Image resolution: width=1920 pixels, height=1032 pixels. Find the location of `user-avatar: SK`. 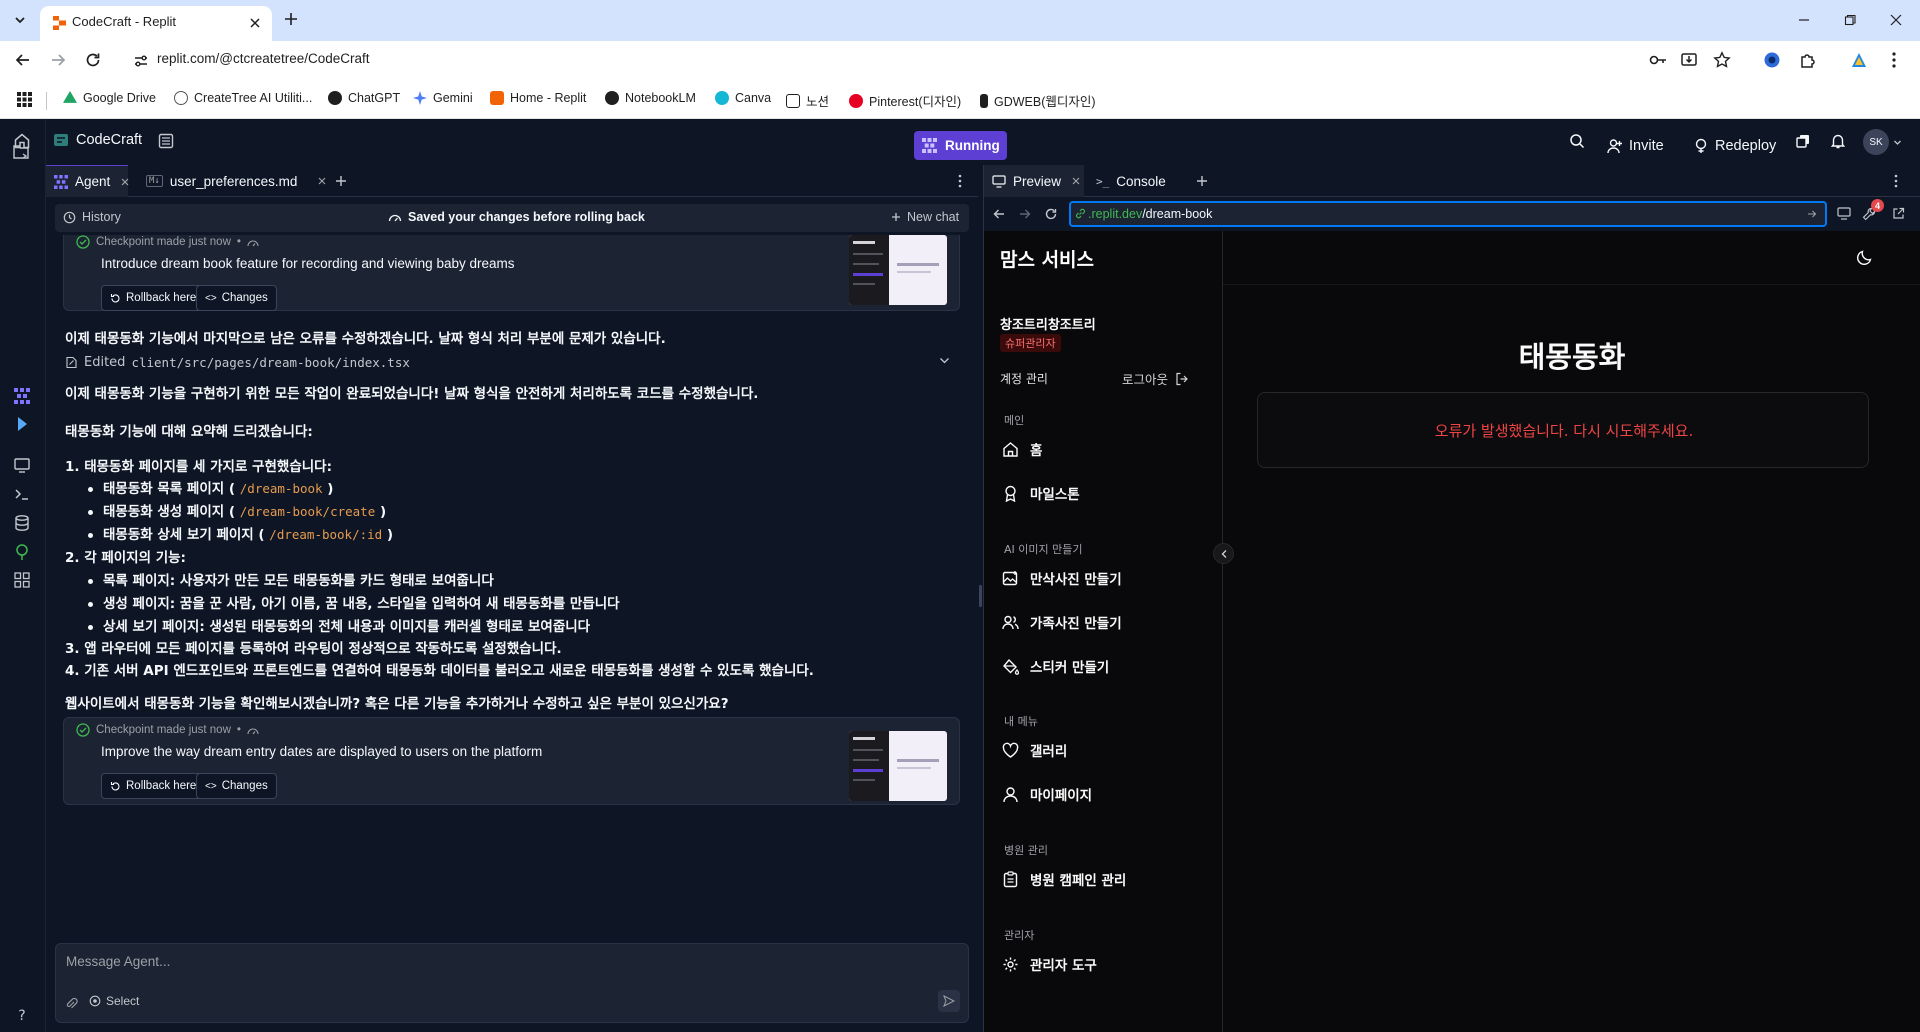

user-avatar: SK is located at coordinates (1876, 142).